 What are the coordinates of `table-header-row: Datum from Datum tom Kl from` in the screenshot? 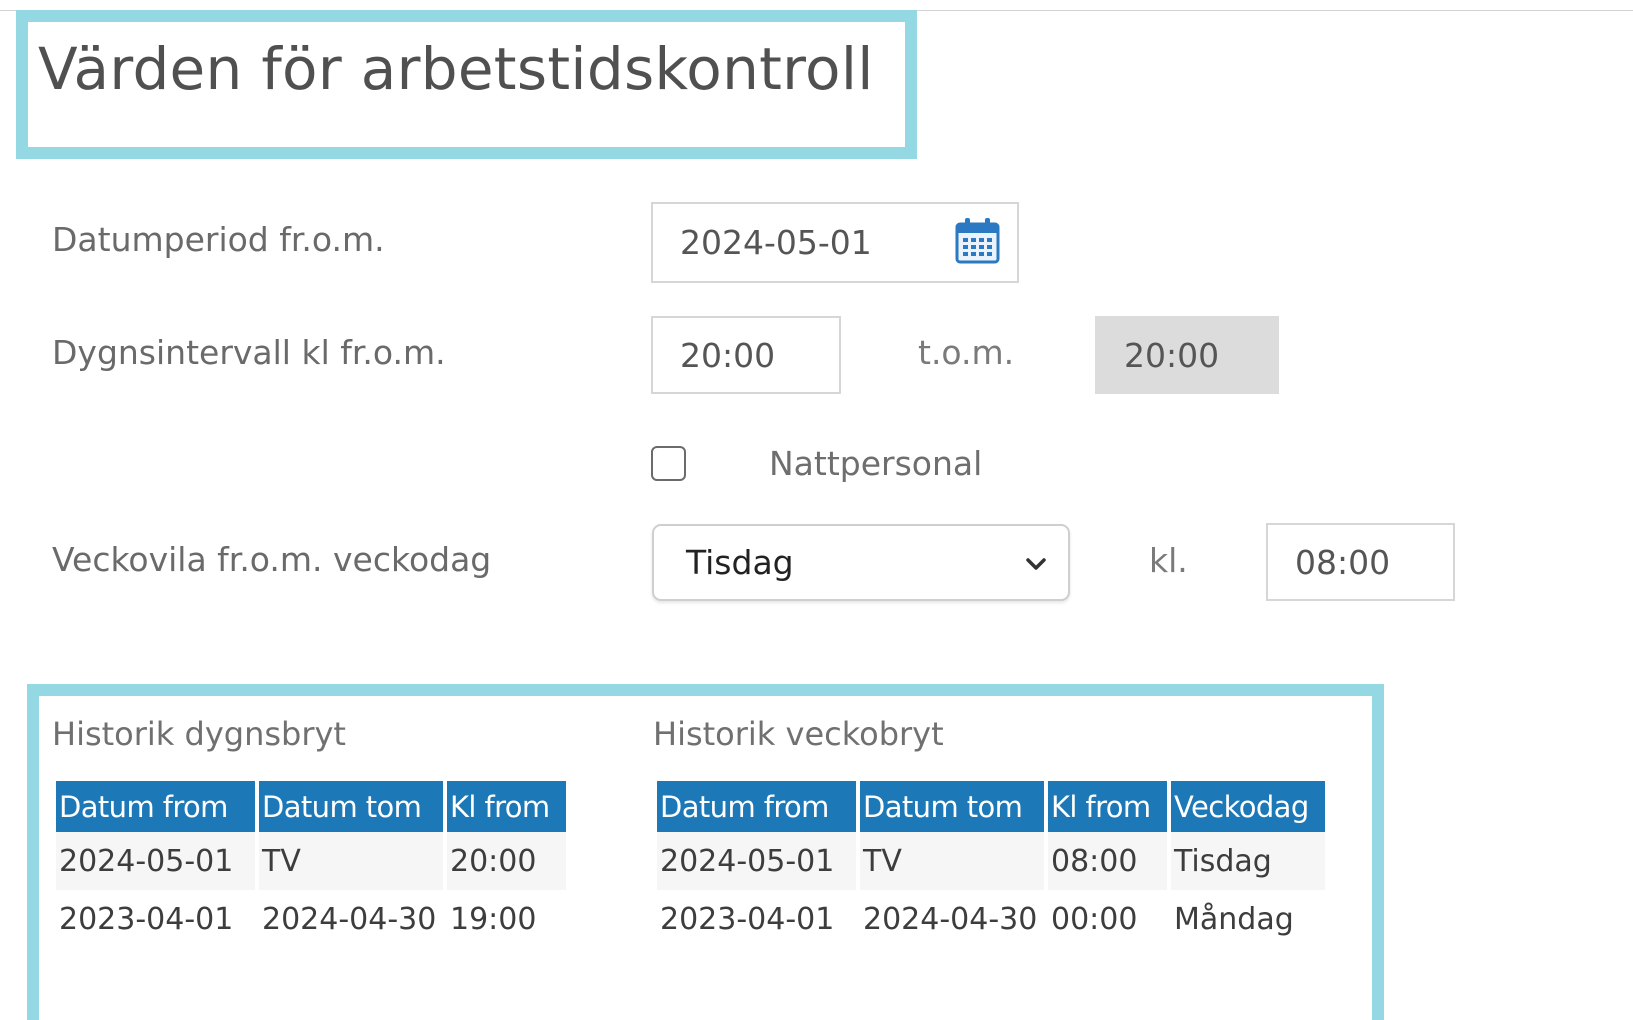 It's located at (311, 806).